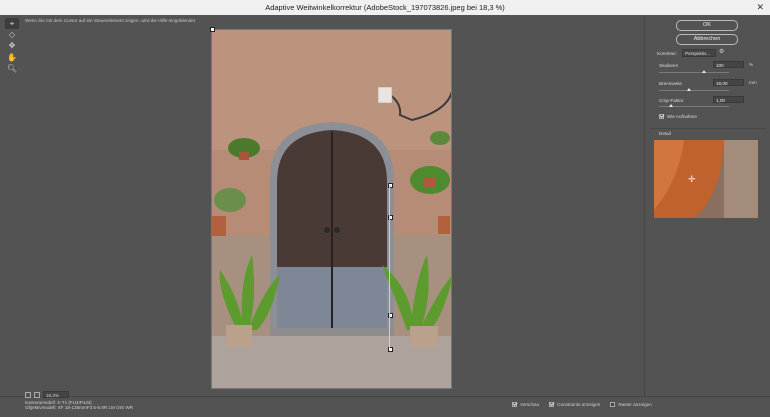  What do you see at coordinates (728, 99) in the screenshot?
I see `crop-factor-input: 1,00` at bounding box center [728, 99].